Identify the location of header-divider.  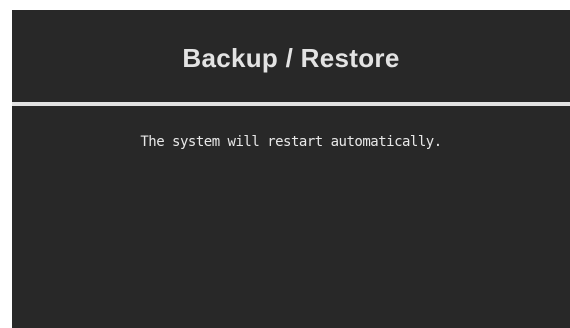
(291, 104).